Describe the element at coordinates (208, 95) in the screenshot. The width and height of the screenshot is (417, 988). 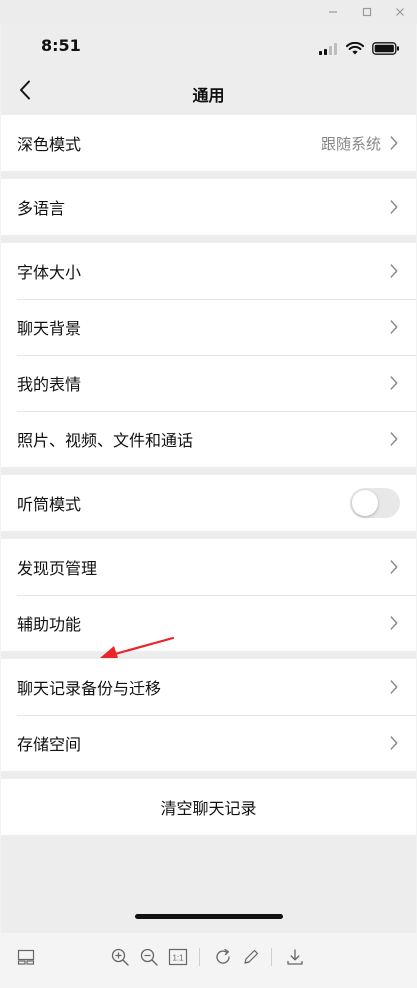
I see `page-title: 通用` at that location.